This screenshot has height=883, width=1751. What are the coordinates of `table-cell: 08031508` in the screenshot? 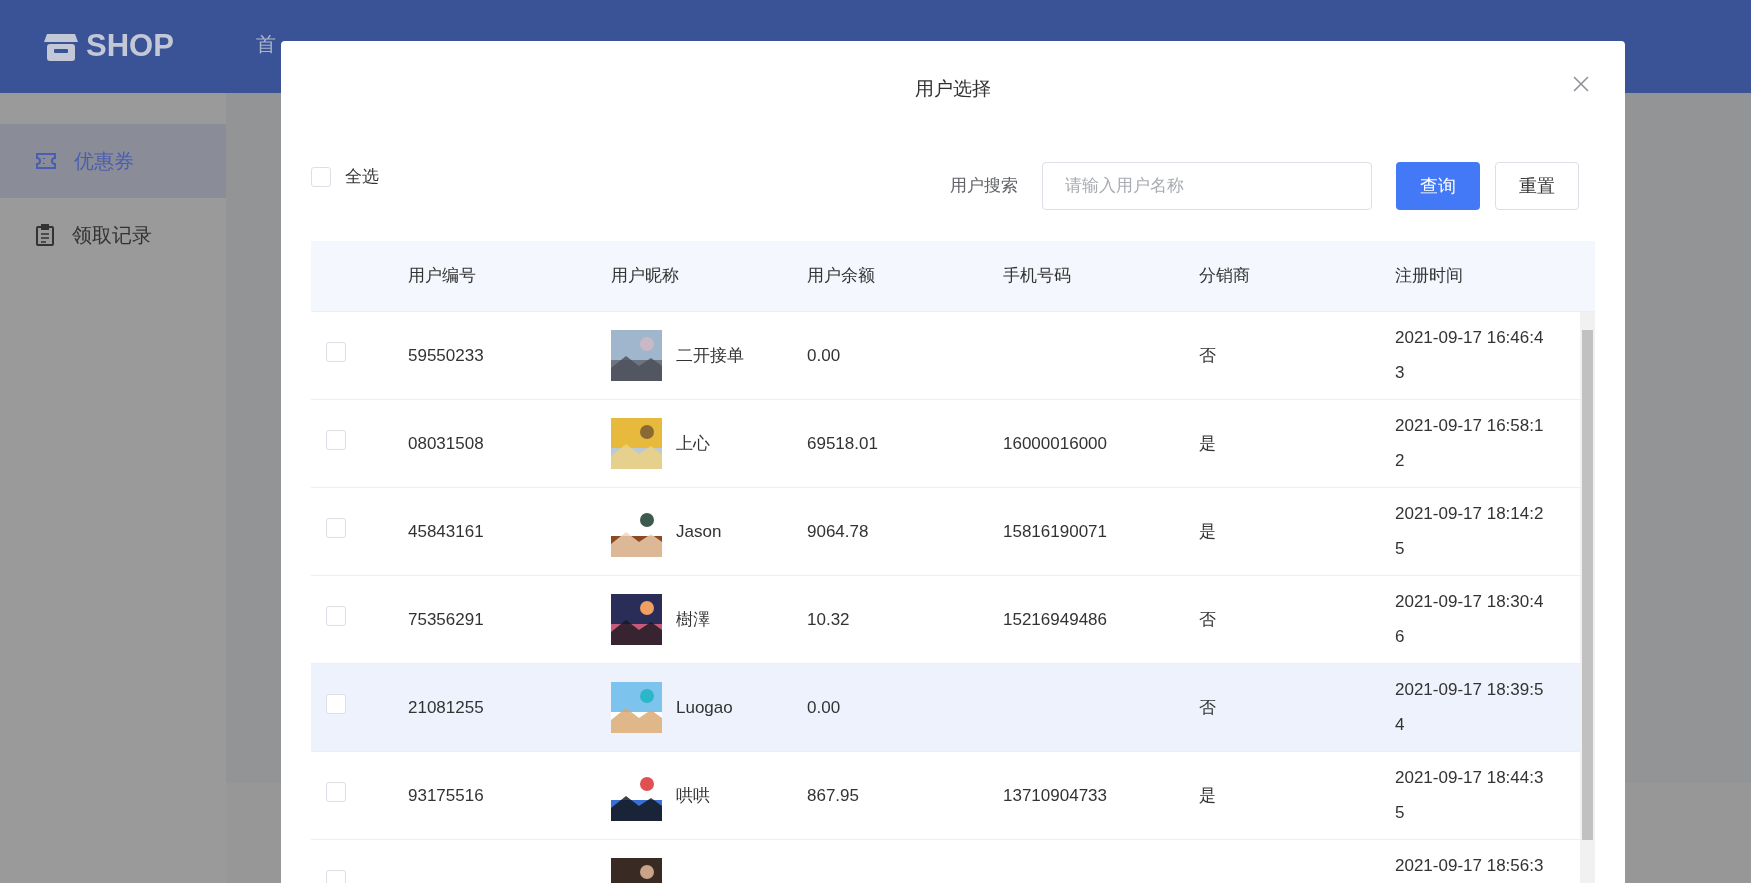 It's located at (446, 443).